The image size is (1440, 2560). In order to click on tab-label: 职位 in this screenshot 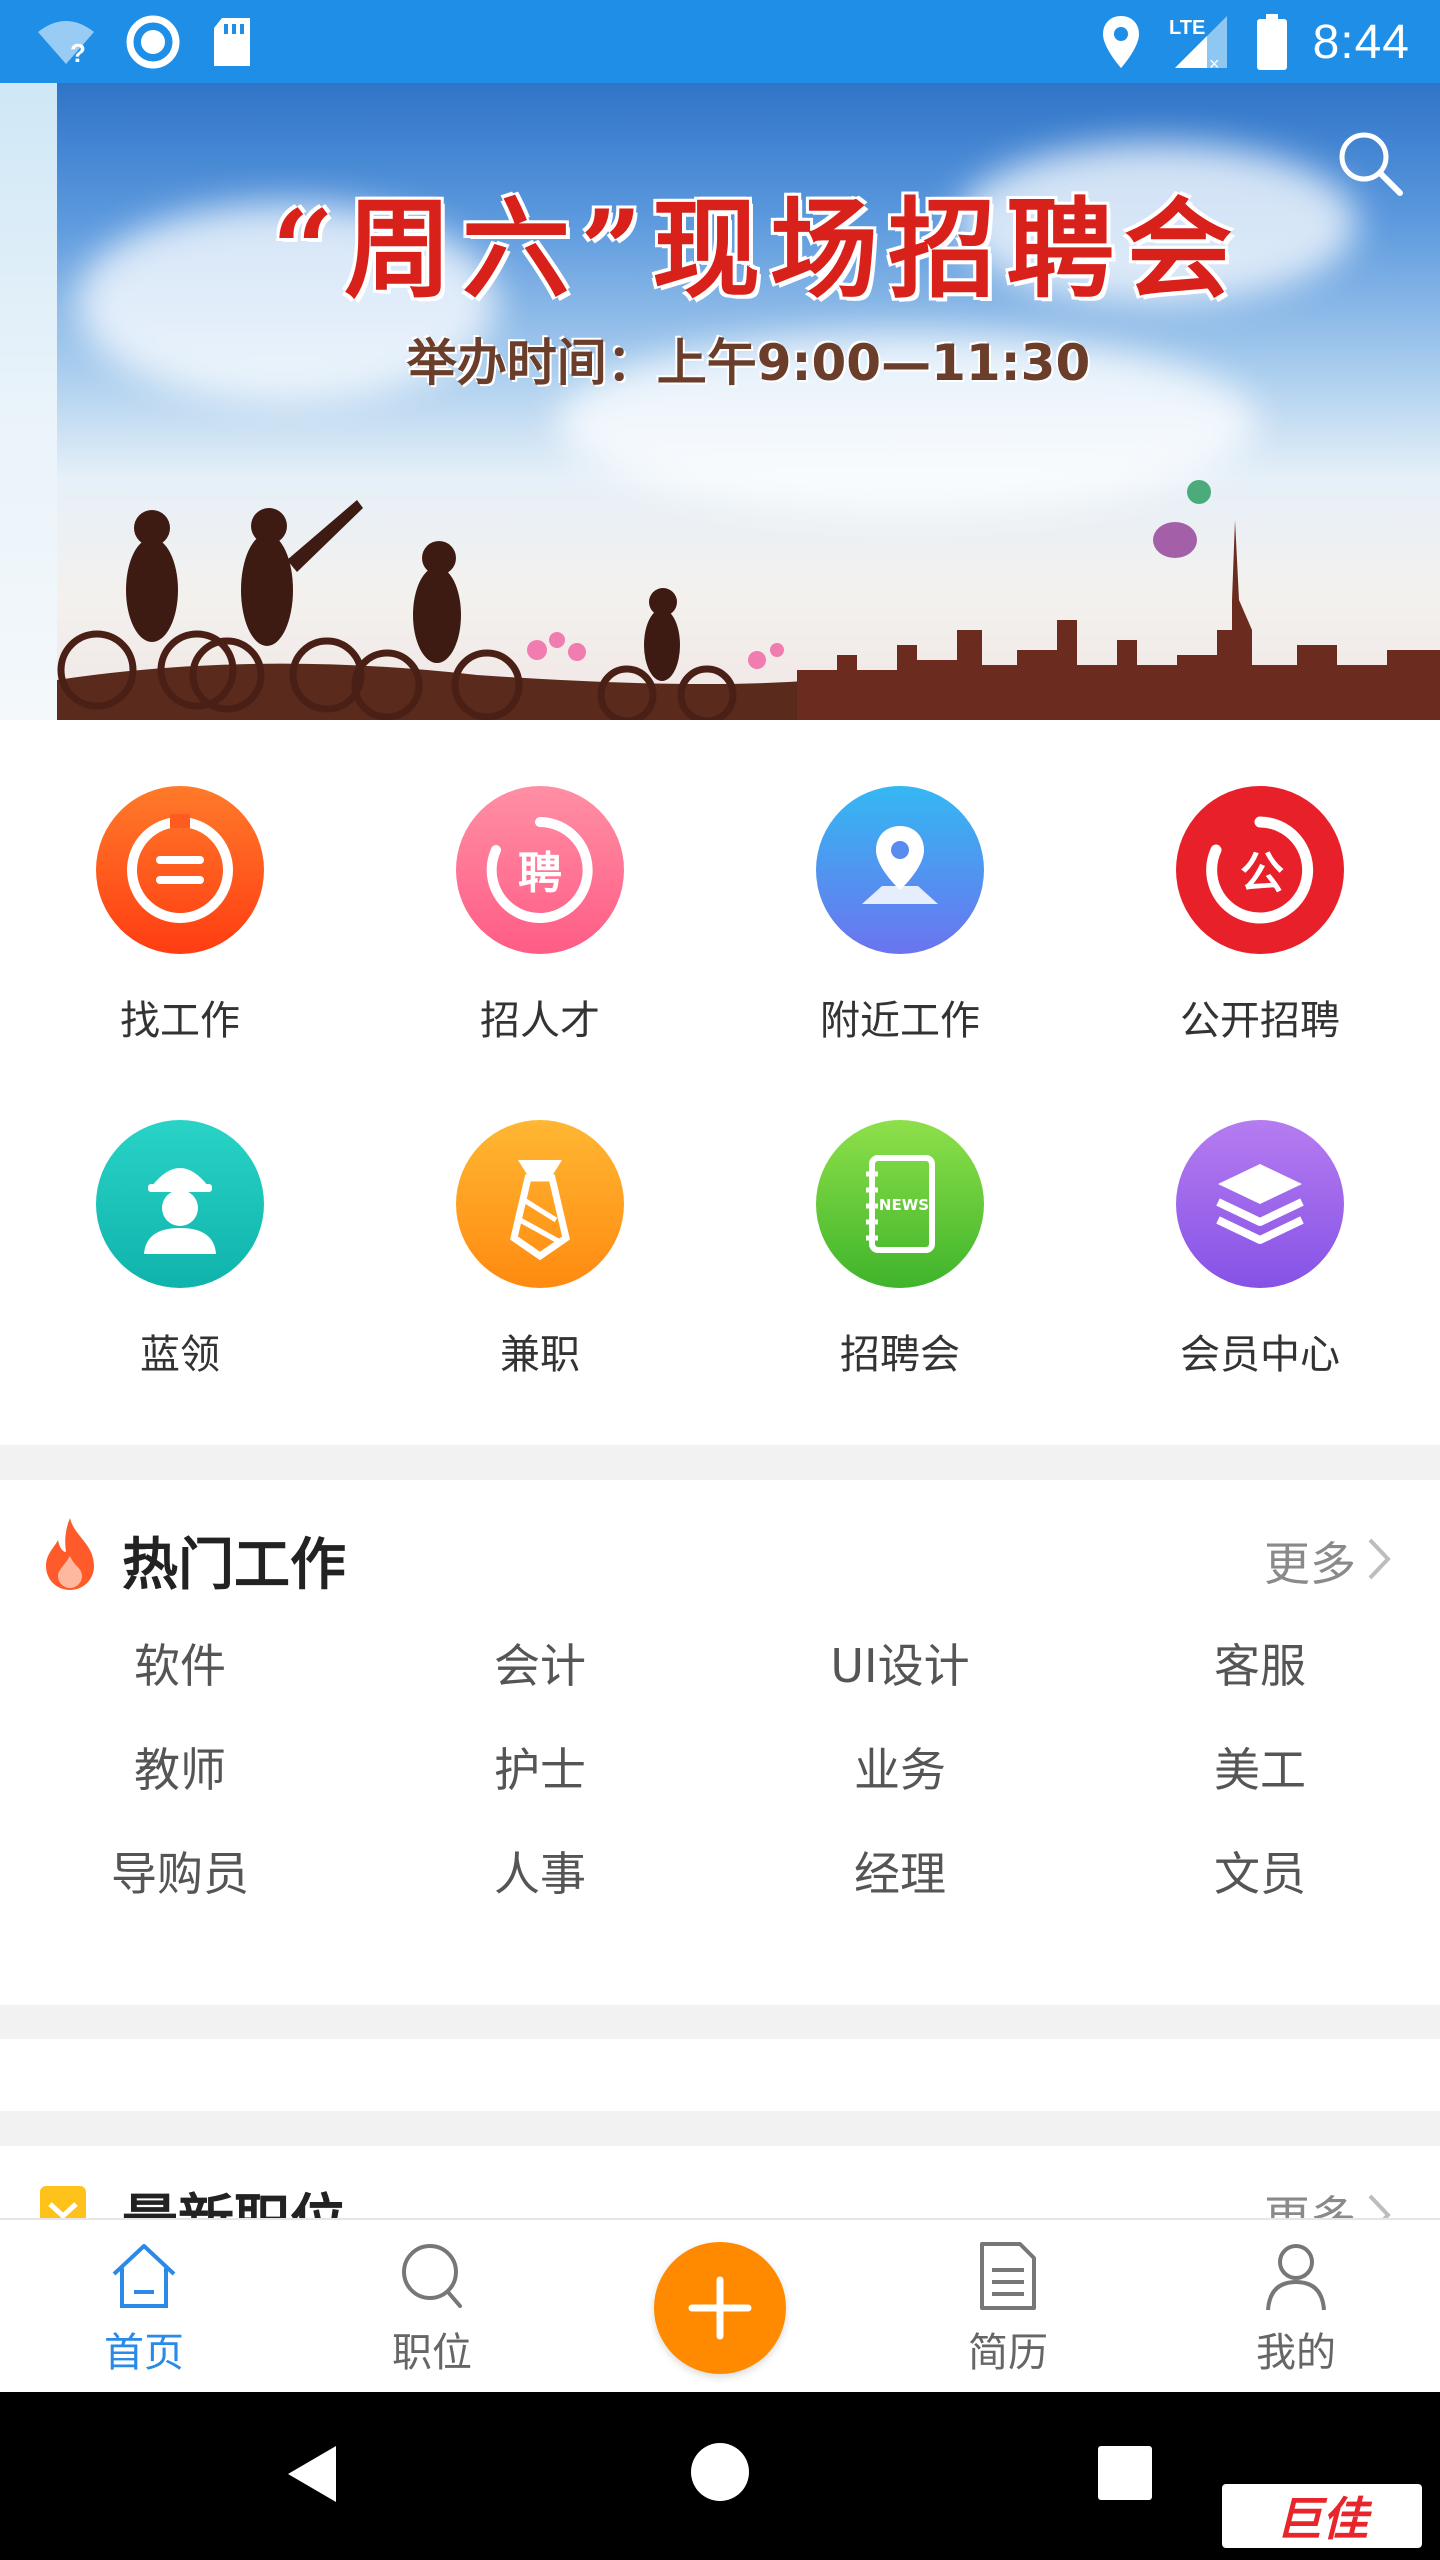, I will do `click(432, 2353)`.